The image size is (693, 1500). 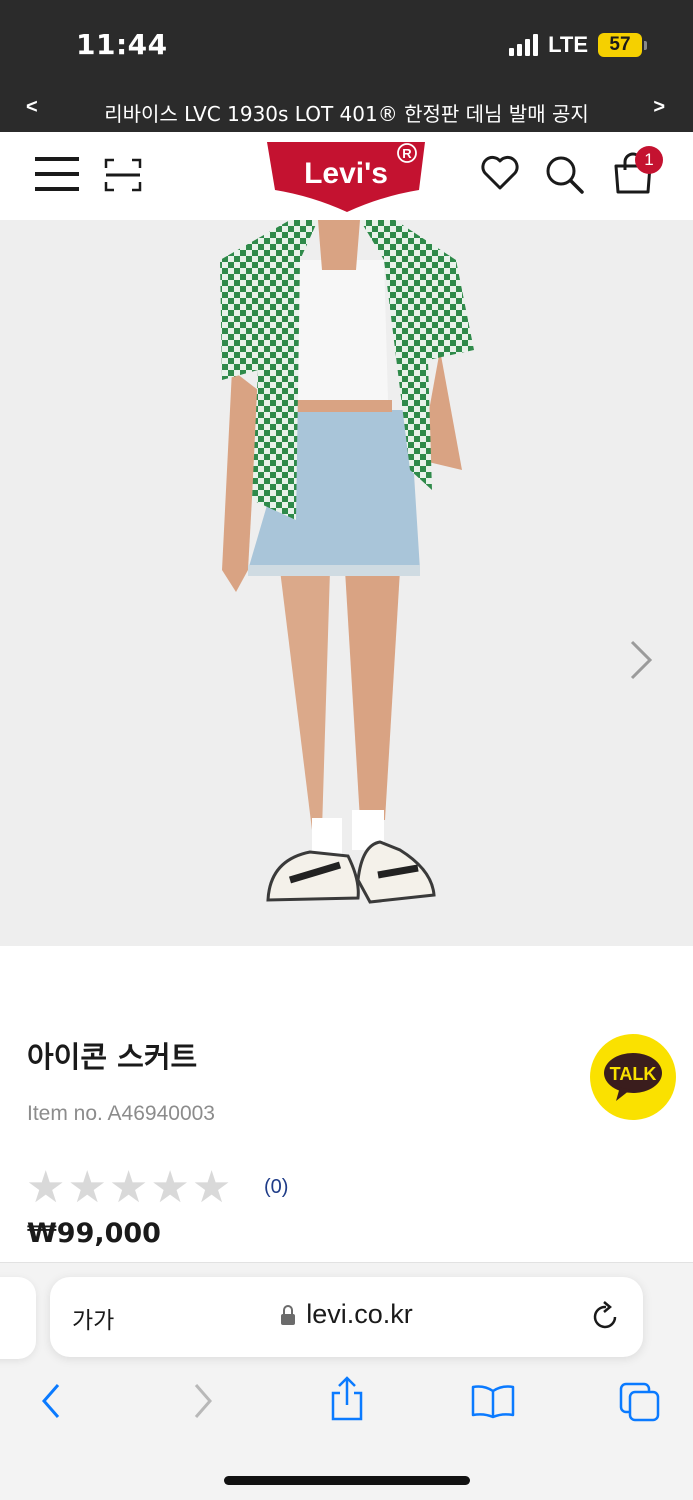 What do you see at coordinates (359, 1314) in the screenshot?
I see `url-text: levi.co.kr` at bounding box center [359, 1314].